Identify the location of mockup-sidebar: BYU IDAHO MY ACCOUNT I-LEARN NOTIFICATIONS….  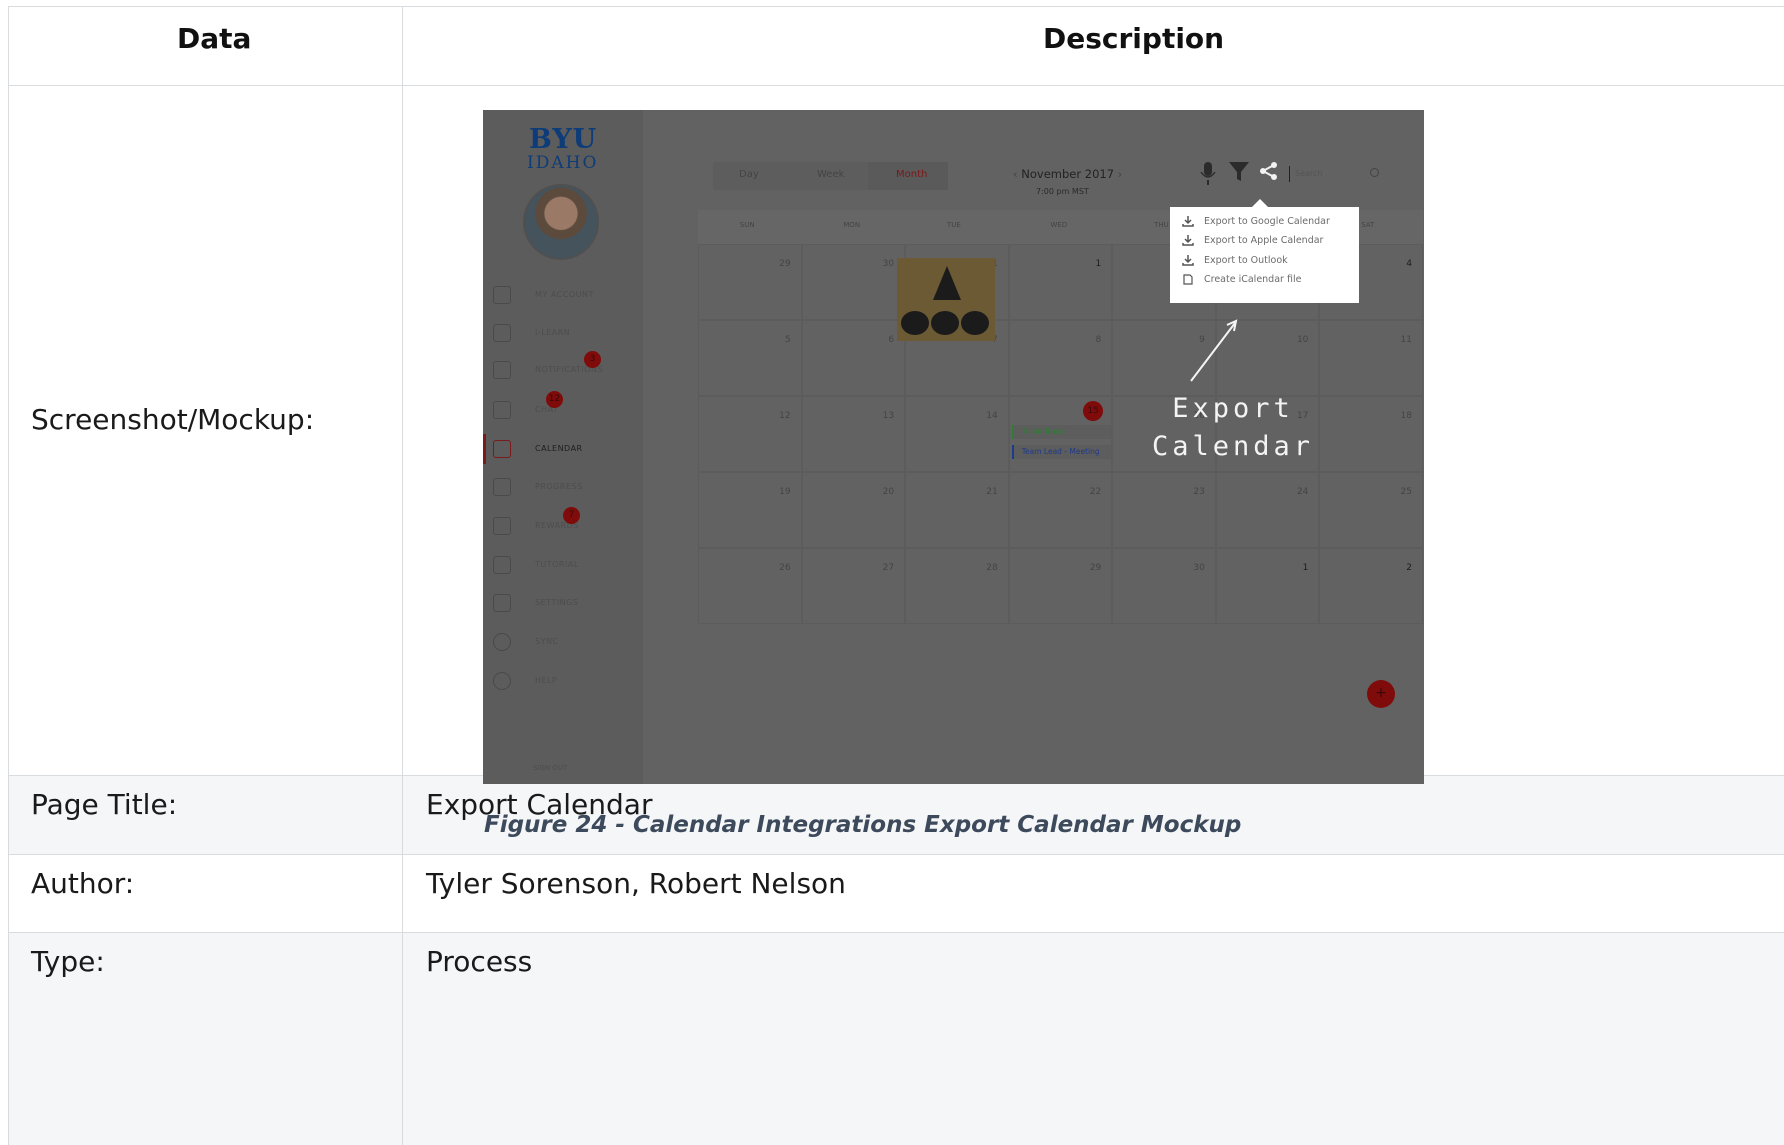
(563, 447).